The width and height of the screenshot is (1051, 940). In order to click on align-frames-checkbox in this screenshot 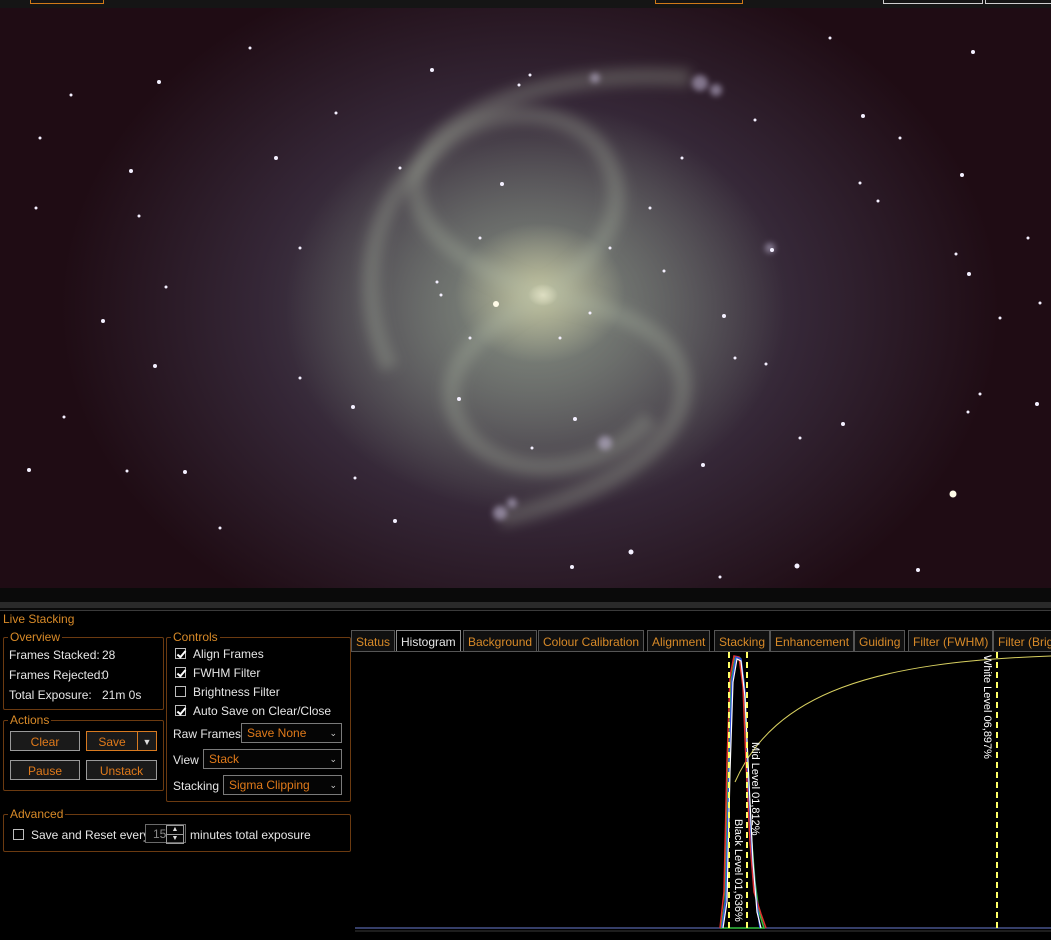, I will do `click(180, 653)`.